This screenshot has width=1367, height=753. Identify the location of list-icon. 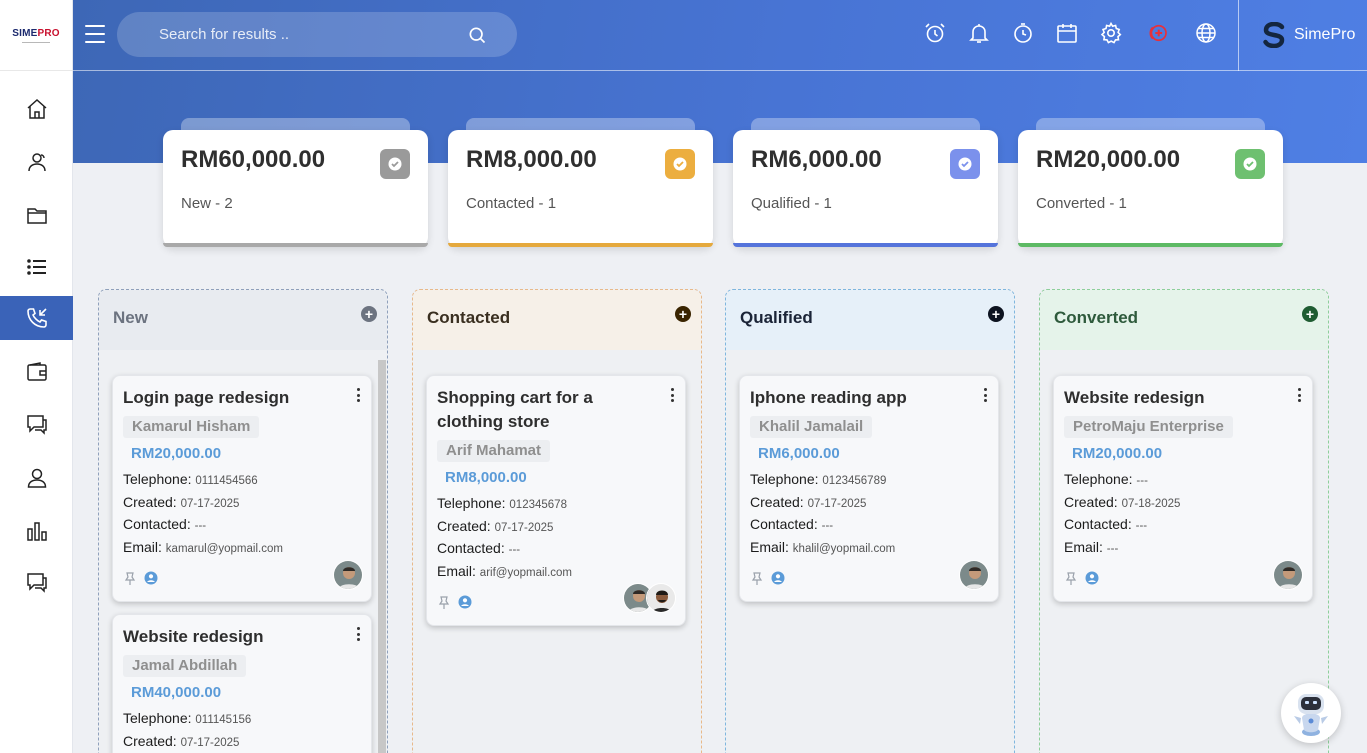
(36, 267).